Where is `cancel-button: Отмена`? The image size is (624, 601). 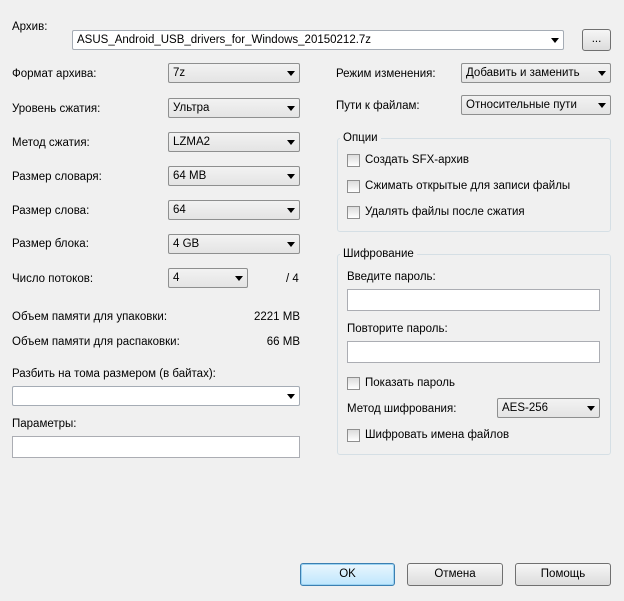 cancel-button: Отмена is located at coordinates (455, 574).